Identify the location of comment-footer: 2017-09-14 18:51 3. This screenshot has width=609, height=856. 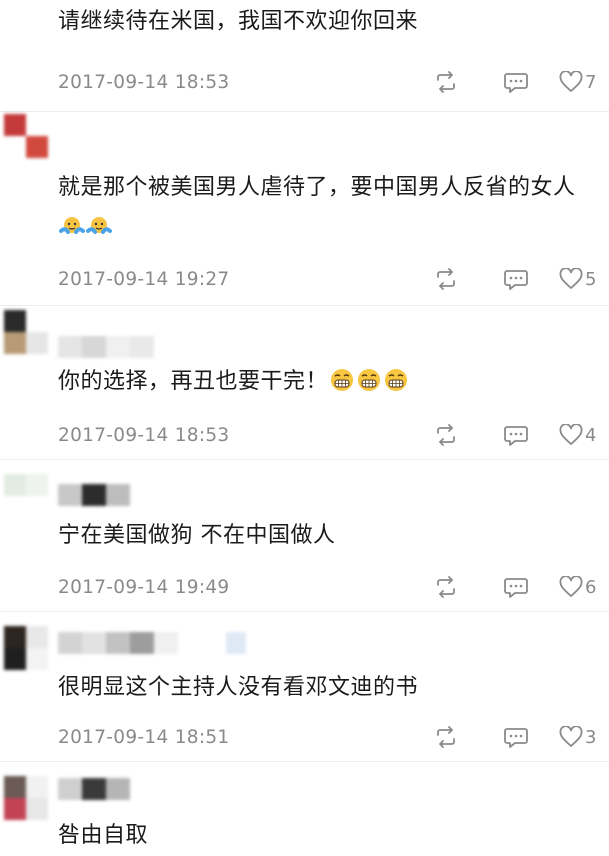
(328, 737).